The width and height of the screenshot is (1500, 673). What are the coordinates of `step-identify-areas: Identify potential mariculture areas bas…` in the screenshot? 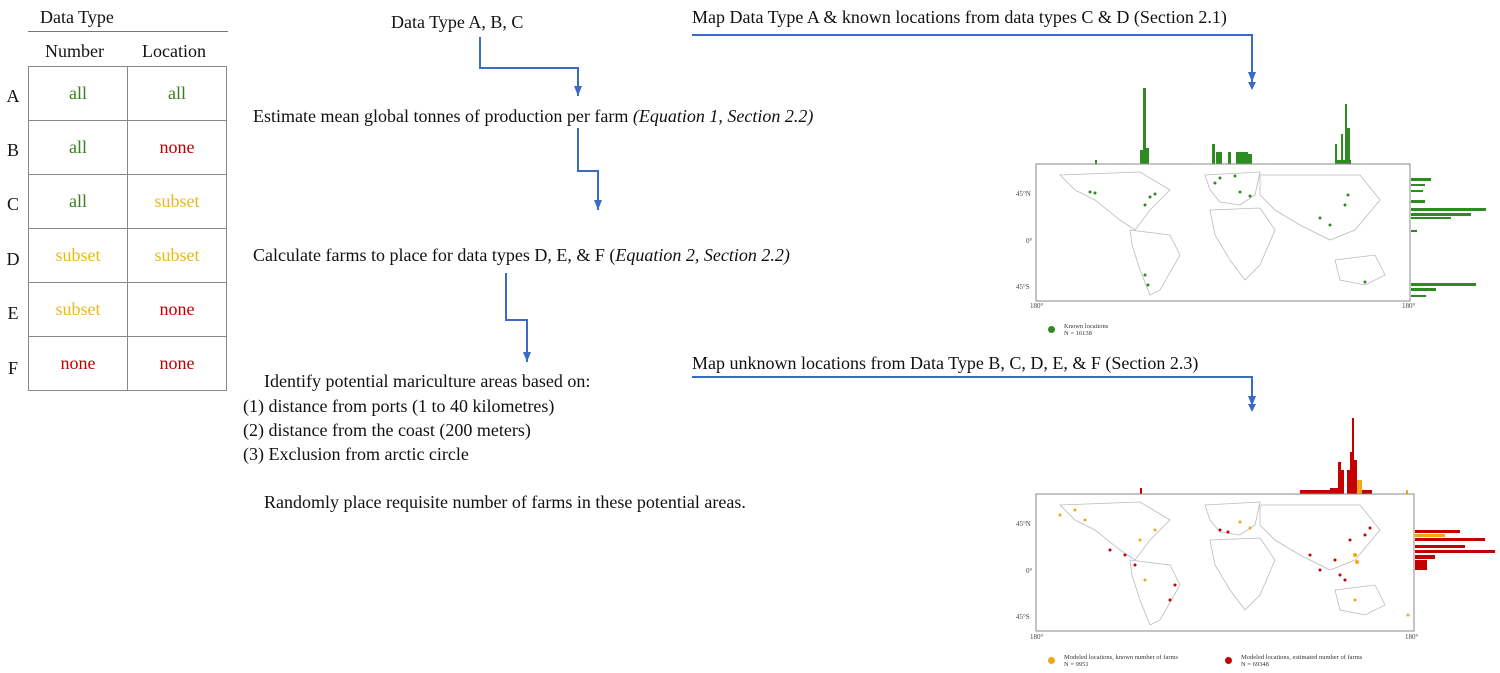 It's located at (427, 381).